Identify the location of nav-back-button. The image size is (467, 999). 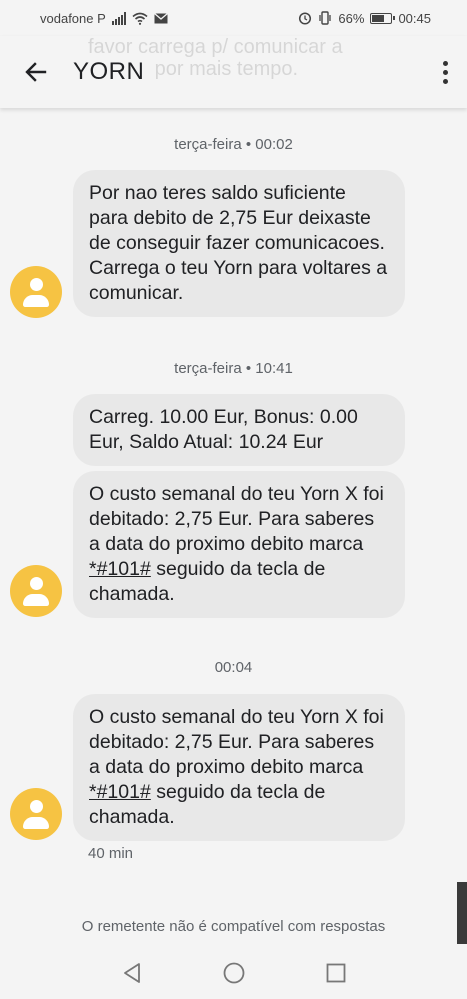
(132, 973).